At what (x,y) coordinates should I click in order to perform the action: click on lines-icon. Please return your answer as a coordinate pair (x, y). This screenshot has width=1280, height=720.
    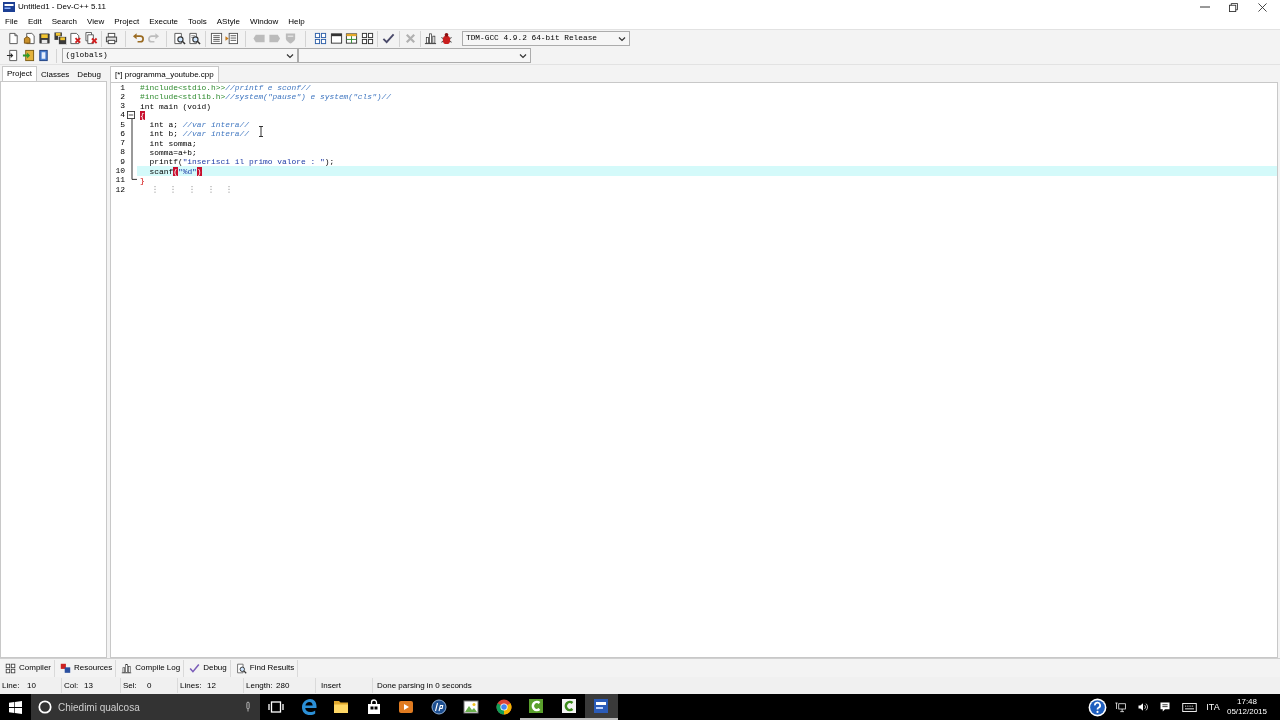
    Looking at the image, I should click on (216, 38).